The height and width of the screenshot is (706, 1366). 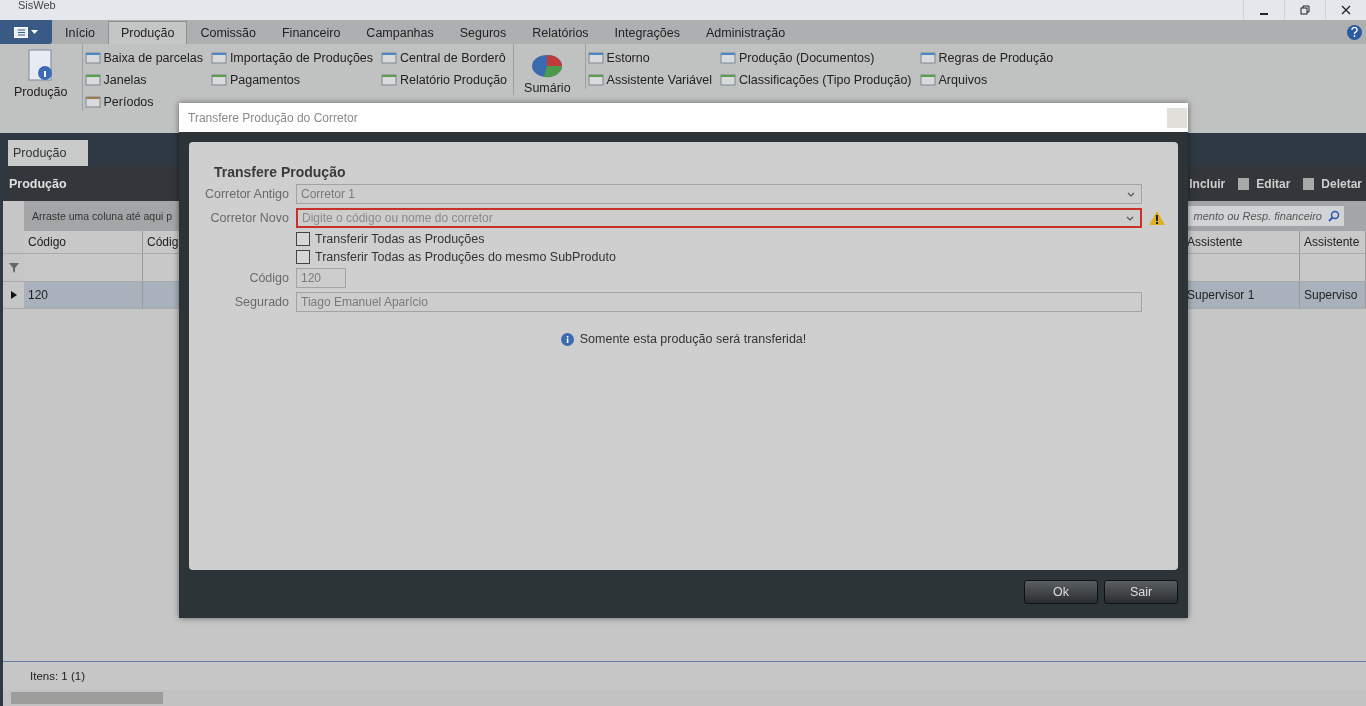 What do you see at coordinates (647, 32) in the screenshot?
I see `menu-tab: Integrações` at bounding box center [647, 32].